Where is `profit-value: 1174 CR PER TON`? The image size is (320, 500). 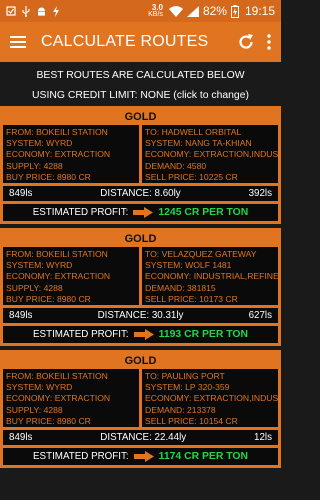 profit-value: 1174 CR PER TON is located at coordinates (203, 456).